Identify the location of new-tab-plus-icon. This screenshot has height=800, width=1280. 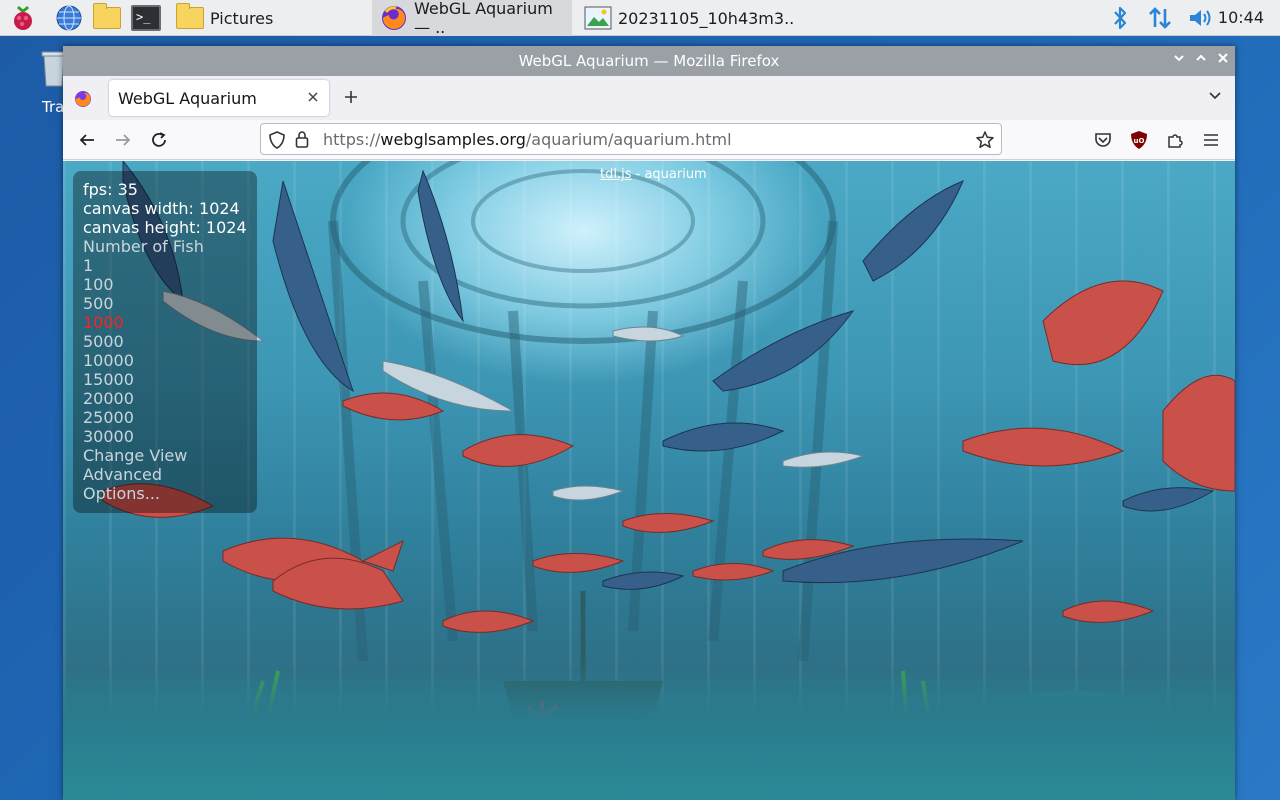
(351, 98).